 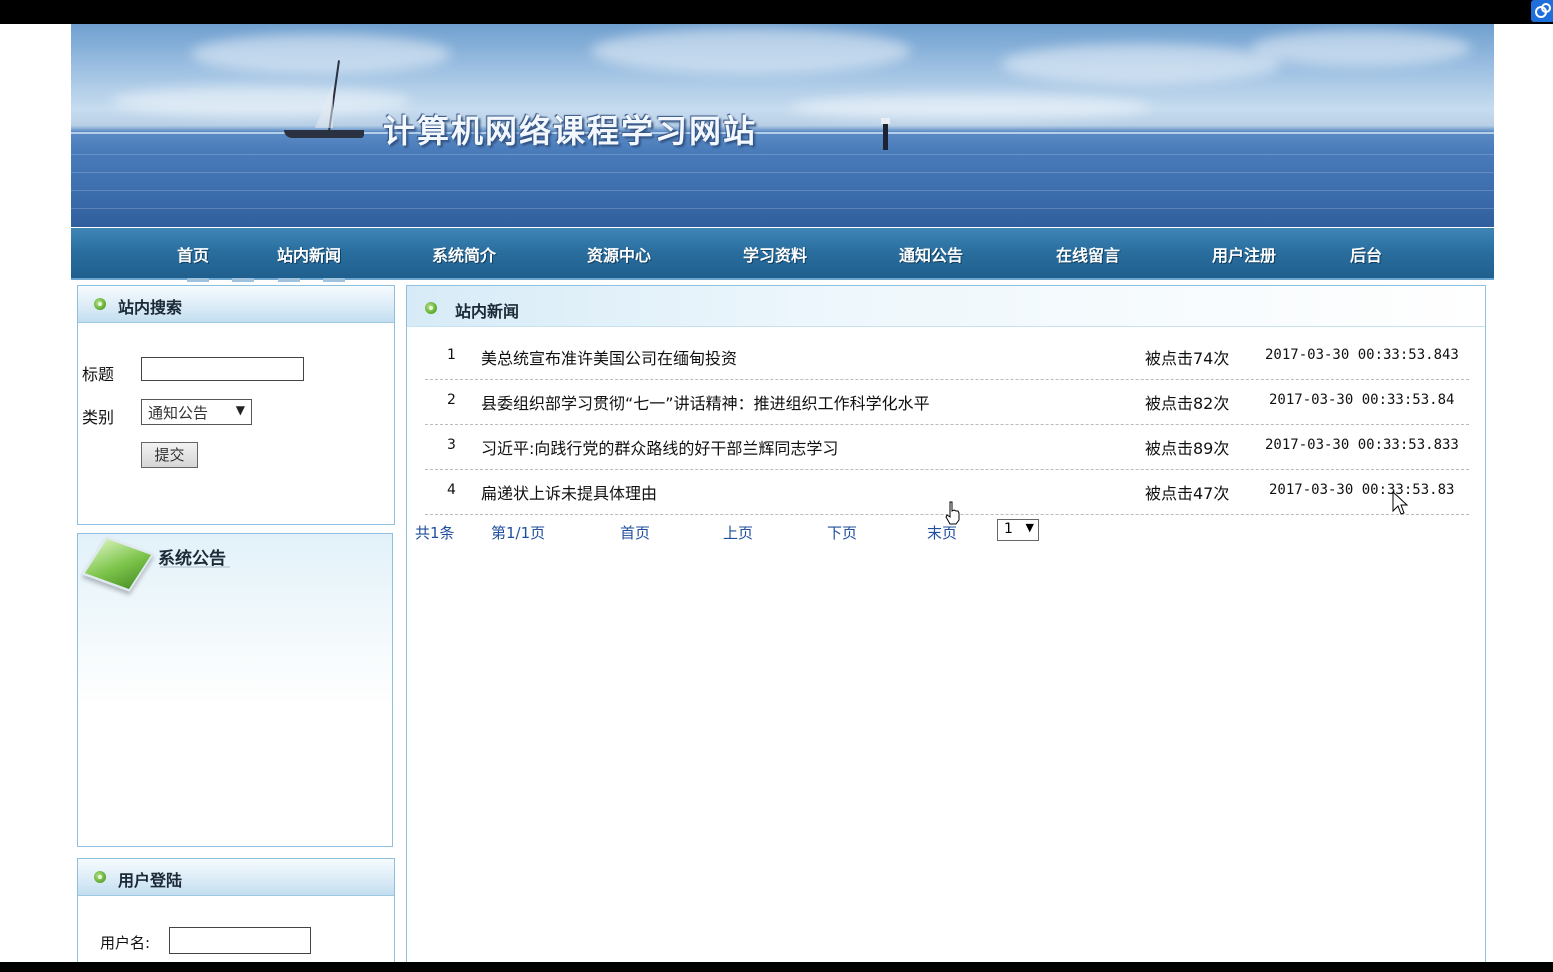 I want to click on news-row-time: 2017-03-30 00:33:53.84, so click(x=1362, y=400).